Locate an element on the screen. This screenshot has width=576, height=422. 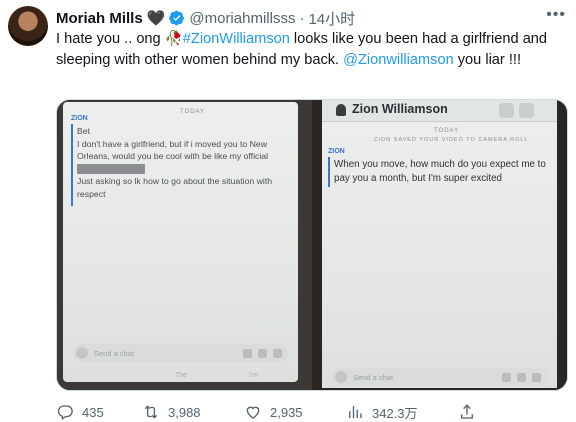
keyboard-suggestion: The is located at coordinates (181, 375).